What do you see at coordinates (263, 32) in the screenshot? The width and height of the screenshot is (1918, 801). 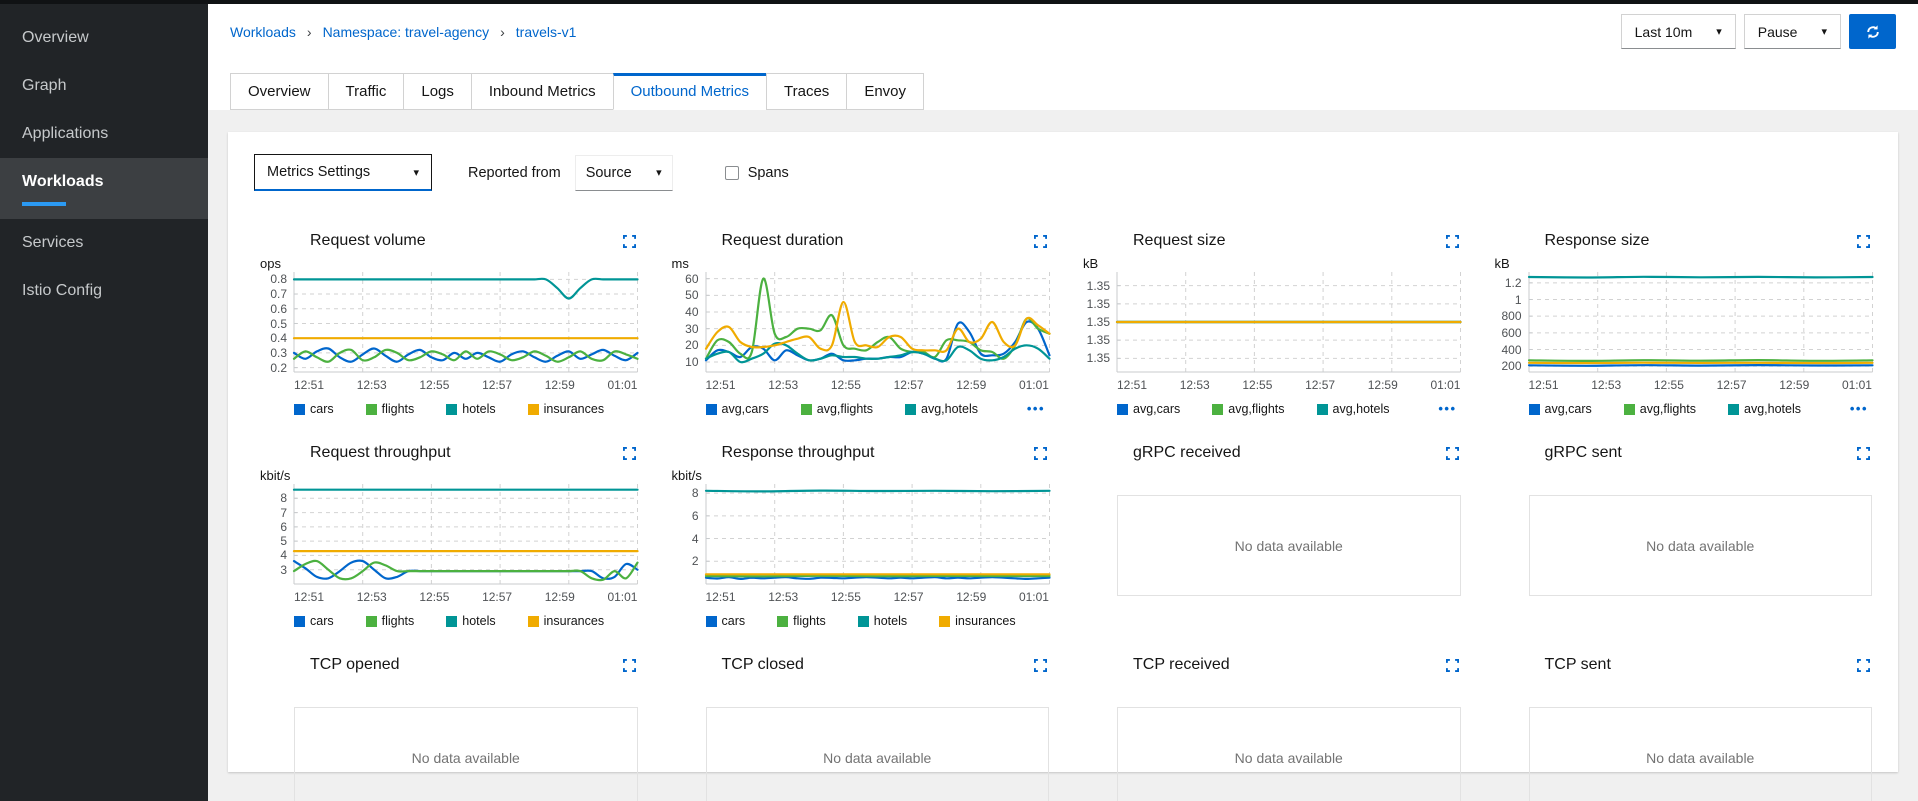 I see `breadcrumb-link-workloads: Workloads` at bounding box center [263, 32].